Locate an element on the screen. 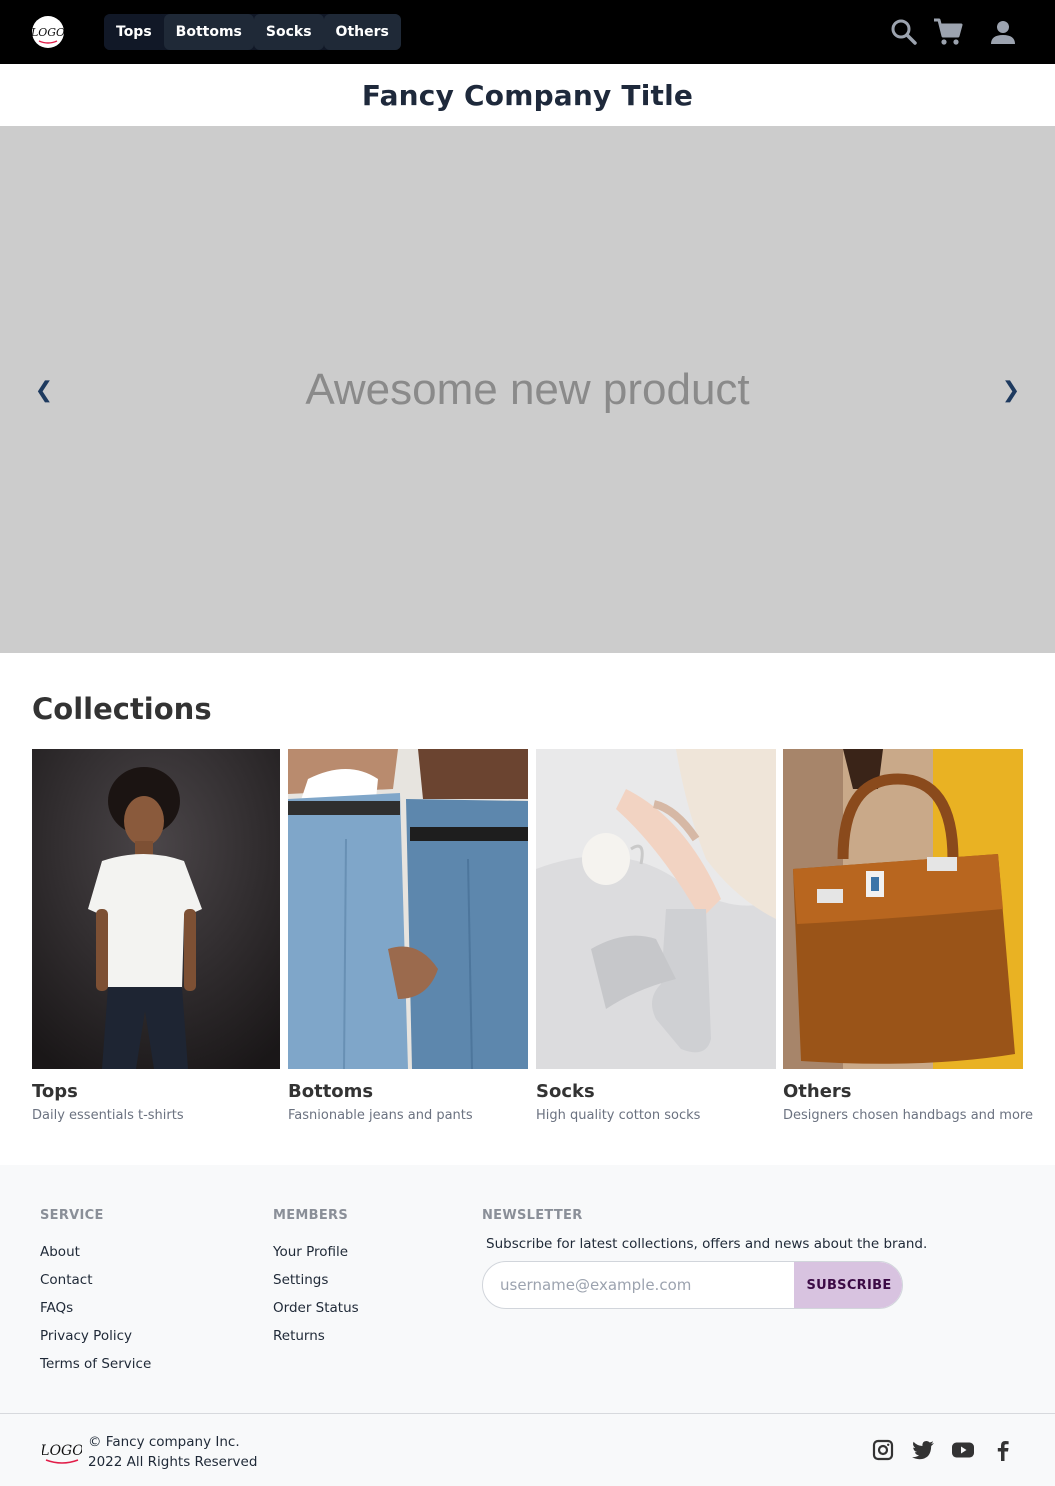 Image resolution: width=1055 pixels, height=1486 pixels. bottoms-image is located at coordinates (408, 909).